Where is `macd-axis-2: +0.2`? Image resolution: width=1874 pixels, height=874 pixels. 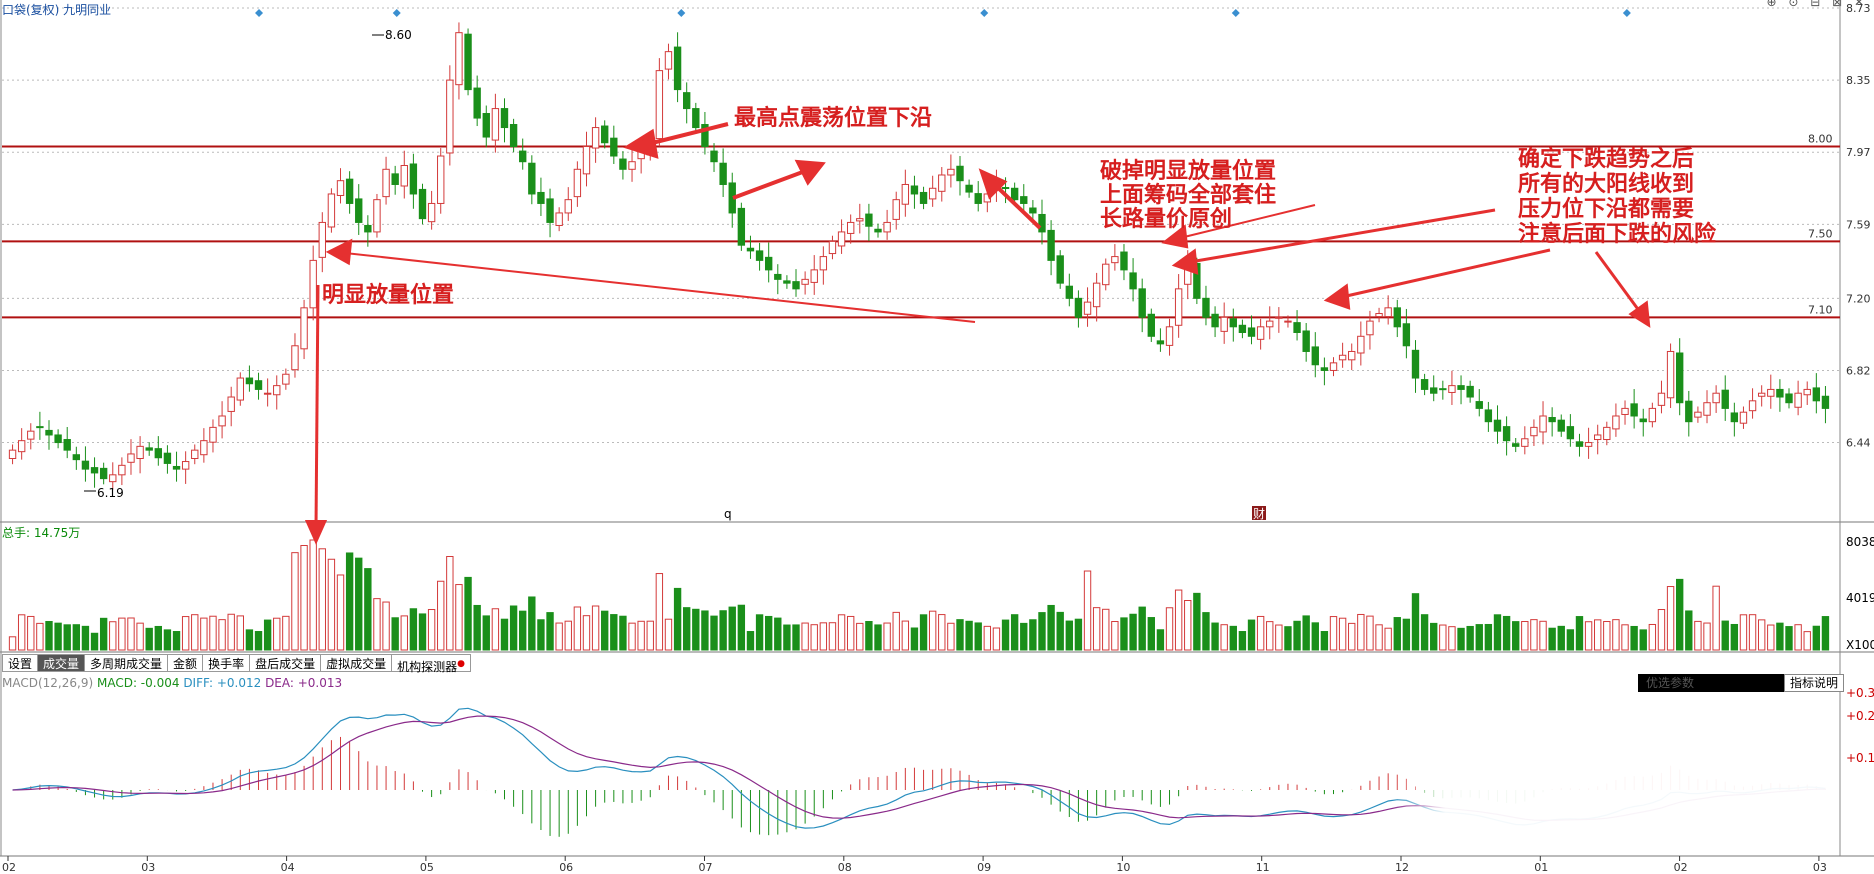 macd-axis-2: +0.2 is located at coordinates (1860, 716).